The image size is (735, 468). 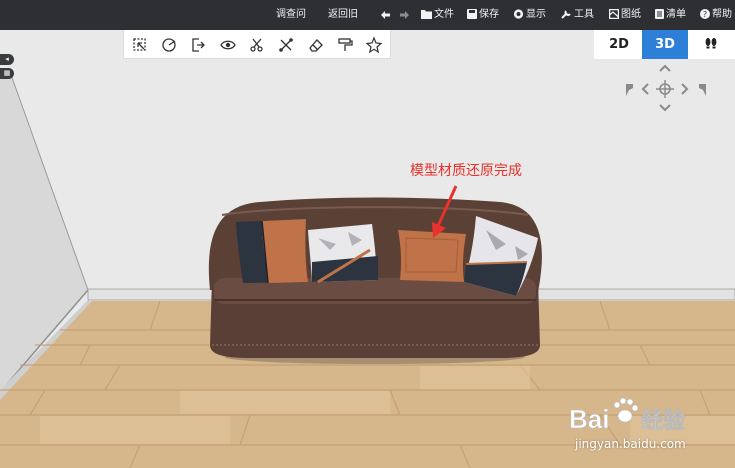 I want to click on annotation-label: 模型材质还原完成, so click(x=466, y=171).